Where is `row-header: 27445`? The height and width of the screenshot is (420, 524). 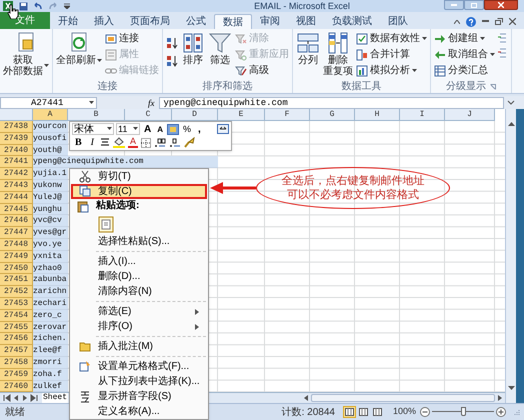 row-header: 27445 is located at coordinates (16, 210).